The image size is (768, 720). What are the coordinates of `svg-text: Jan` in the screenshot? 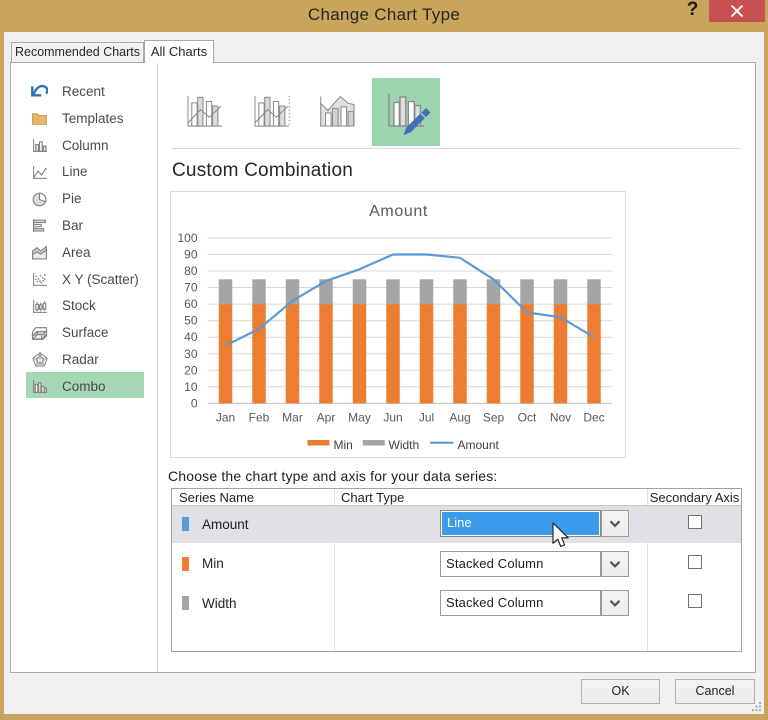 It's located at (225, 418).